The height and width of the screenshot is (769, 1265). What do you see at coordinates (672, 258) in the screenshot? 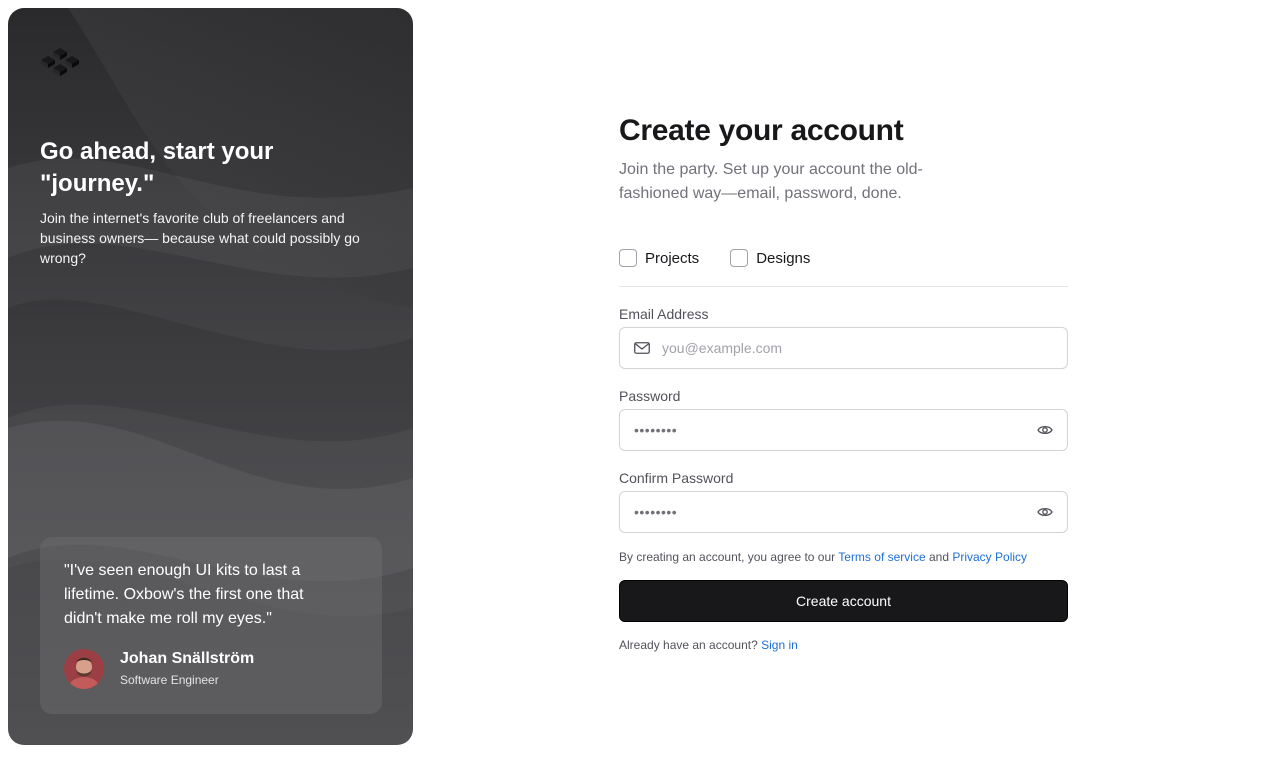
I see `checkbox-projects-label: Projects` at bounding box center [672, 258].